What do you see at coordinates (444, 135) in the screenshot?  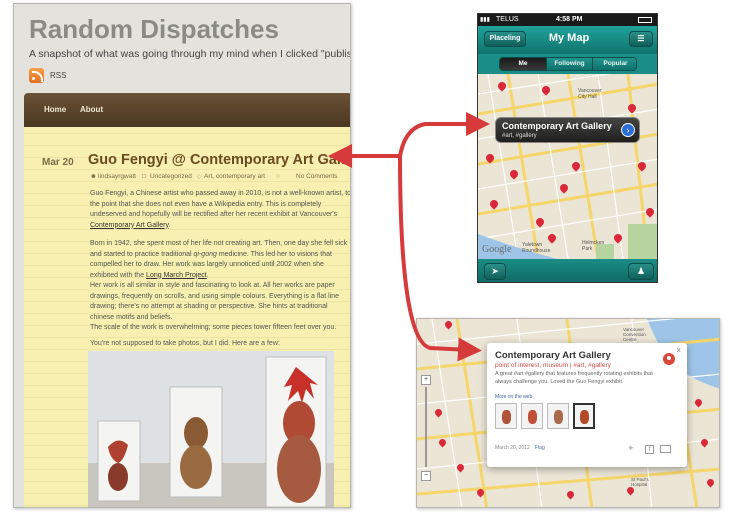 I see `arrow-to-phone` at bounding box center [444, 135].